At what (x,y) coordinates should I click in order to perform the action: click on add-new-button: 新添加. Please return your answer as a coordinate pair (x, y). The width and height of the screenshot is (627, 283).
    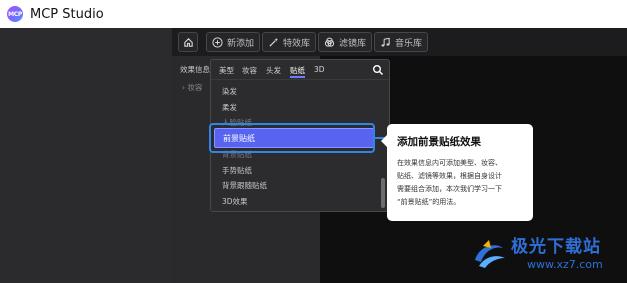
    Looking at the image, I should click on (233, 42).